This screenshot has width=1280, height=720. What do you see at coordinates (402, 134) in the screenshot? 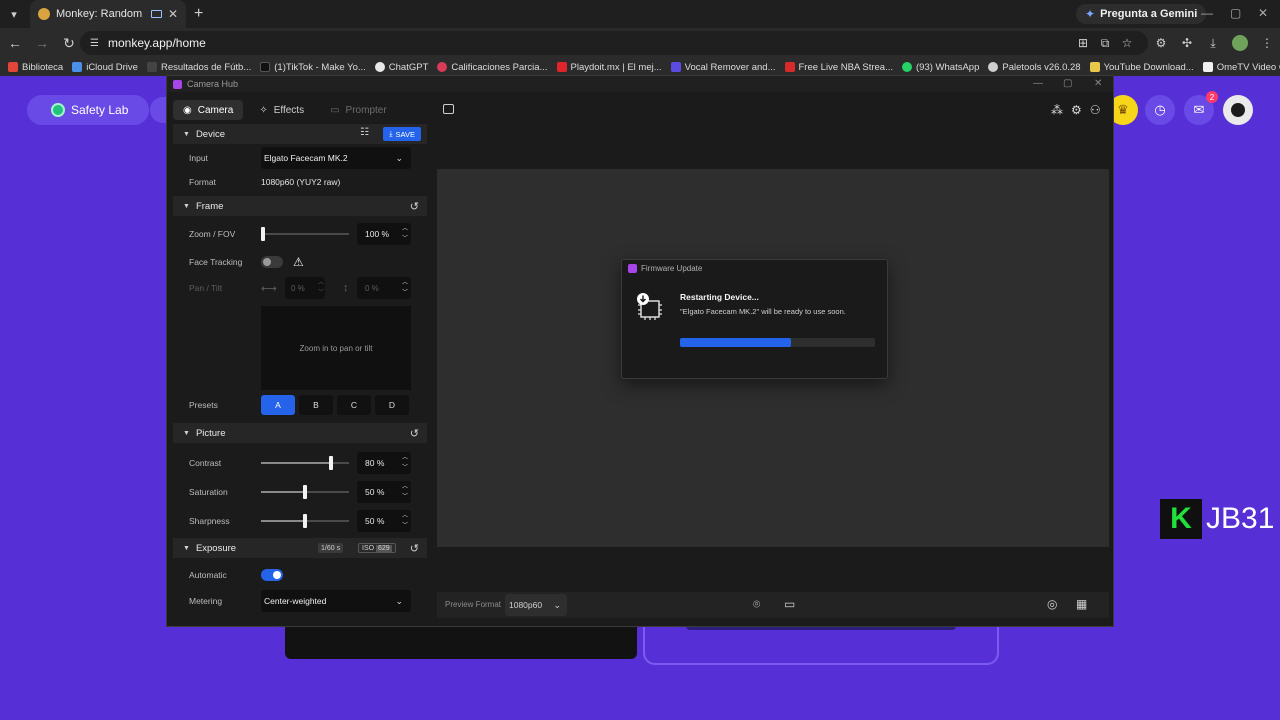
I see `save-button: ⤓ SAVE` at bounding box center [402, 134].